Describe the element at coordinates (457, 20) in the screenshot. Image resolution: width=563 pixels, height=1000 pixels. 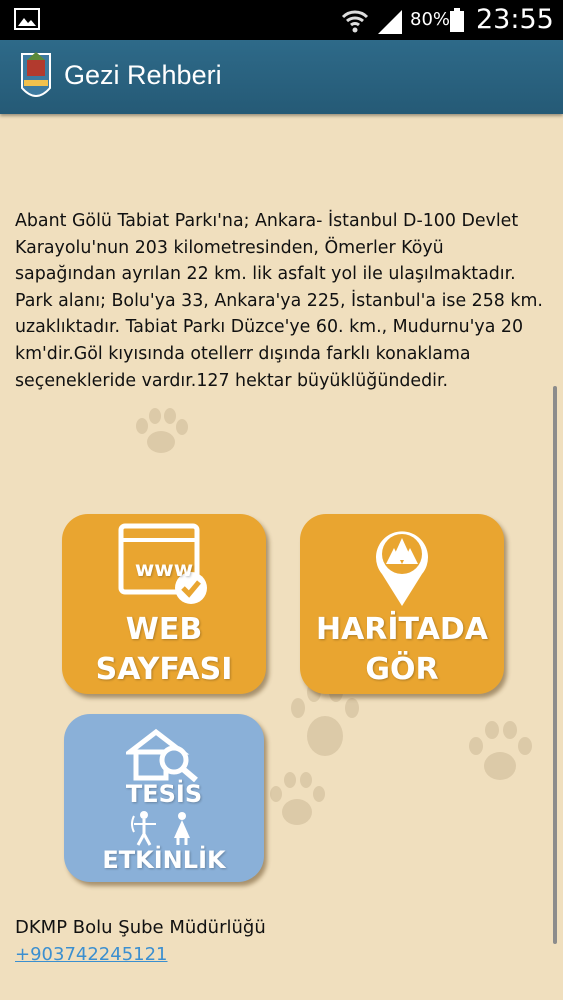
I see `battery-icon` at that location.